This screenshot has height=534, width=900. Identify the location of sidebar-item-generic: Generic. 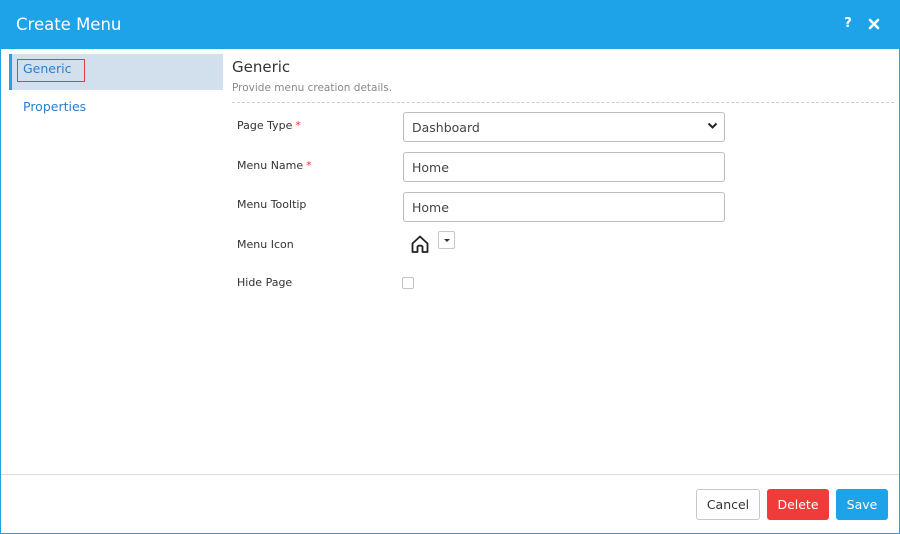
(116, 72).